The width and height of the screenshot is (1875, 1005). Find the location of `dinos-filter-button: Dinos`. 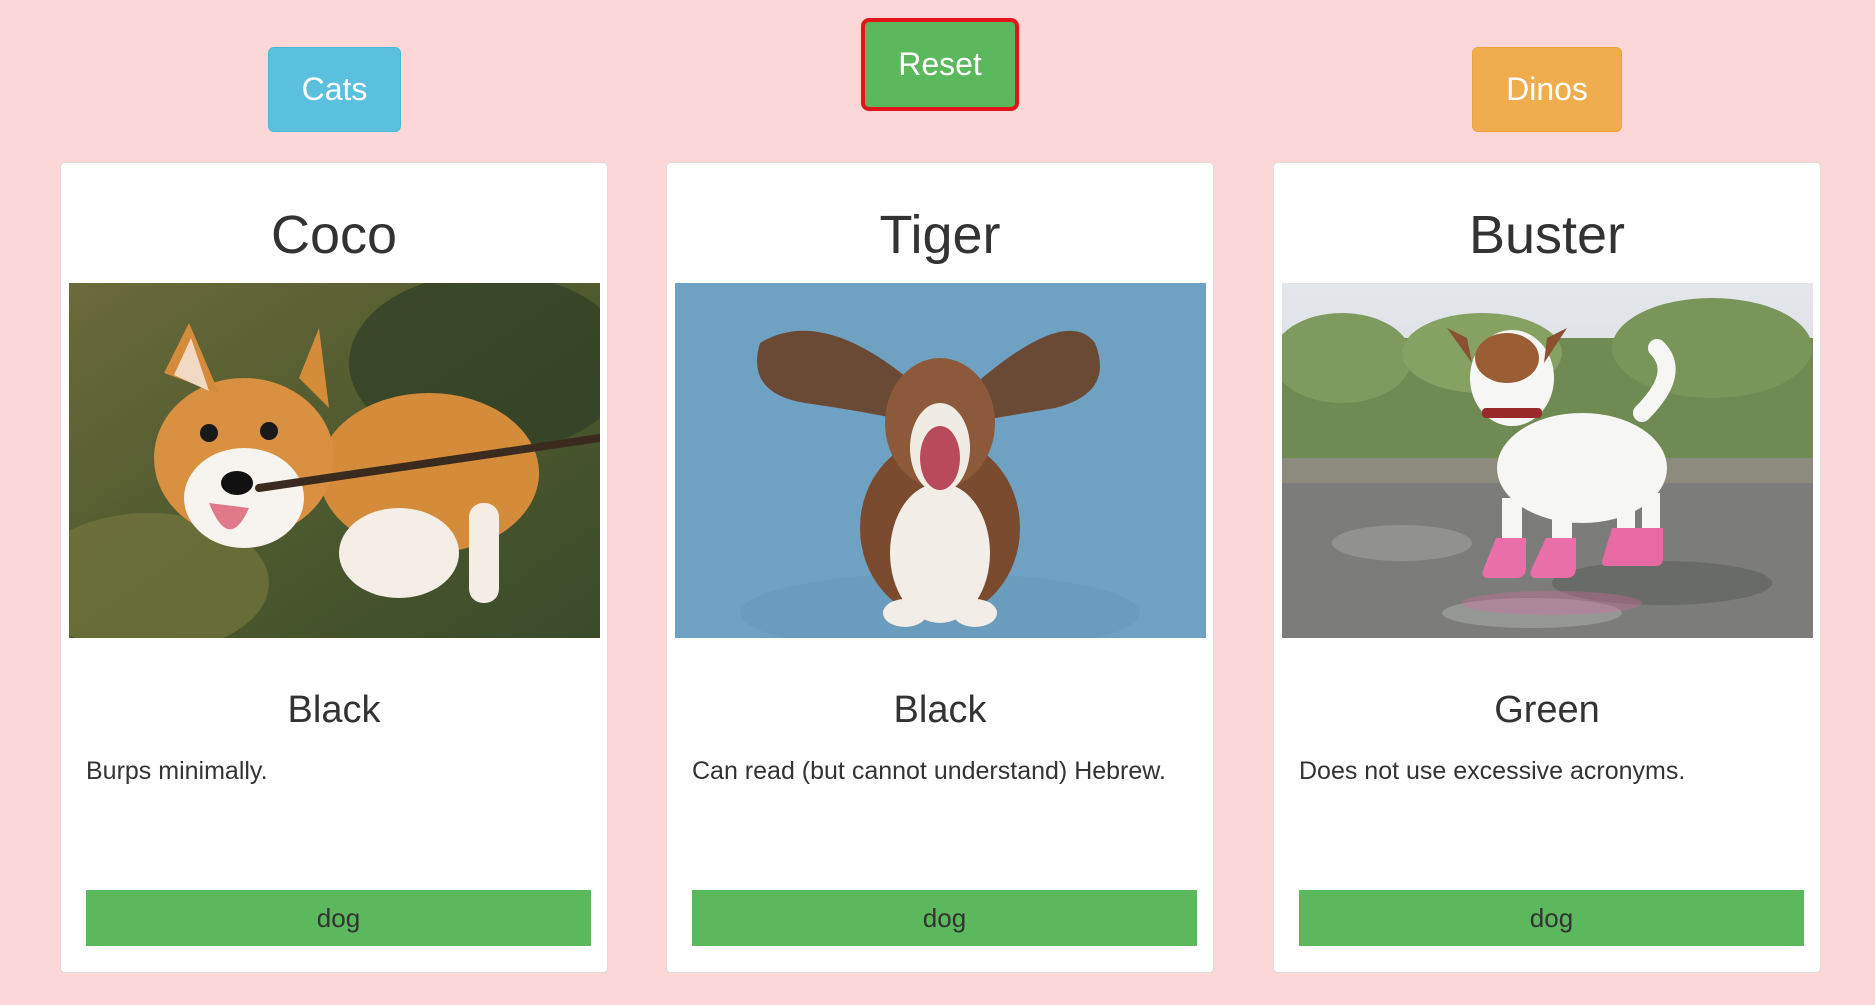

dinos-filter-button: Dinos is located at coordinates (1547, 89).